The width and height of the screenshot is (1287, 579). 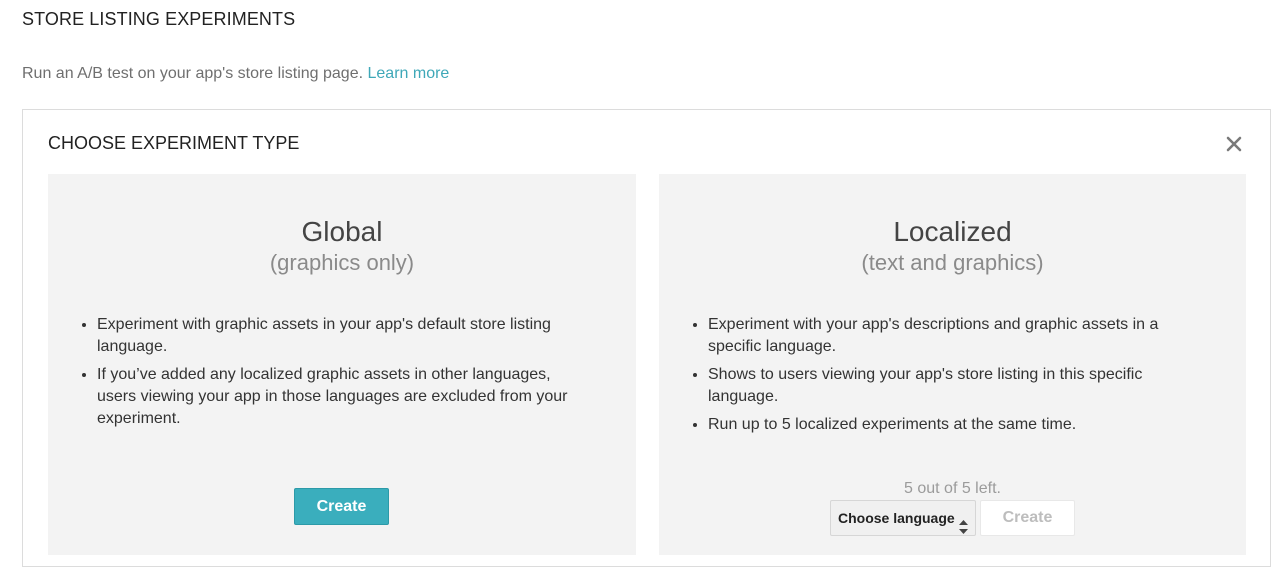 What do you see at coordinates (952, 262) in the screenshot?
I see `localized-subtitle: (text and graphics)` at bounding box center [952, 262].